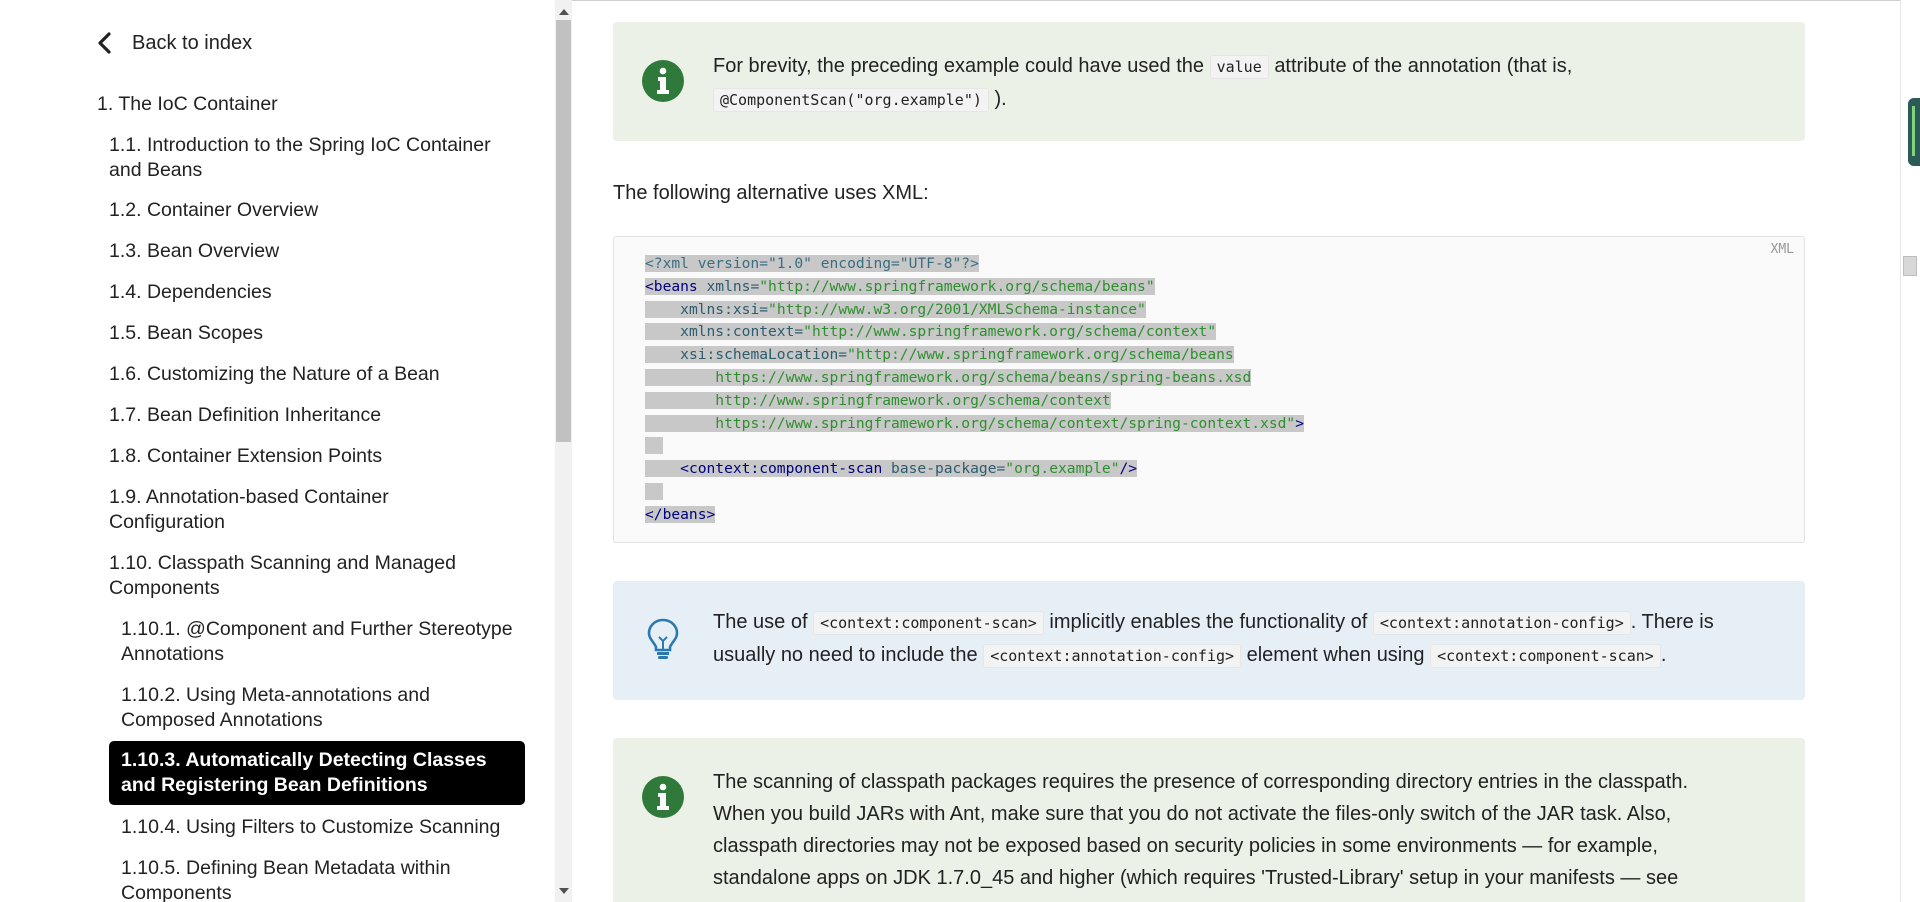 This screenshot has height=902, width=1920. What do you see at coordinates (1663, 655) in the screenshot?
I see `tip-text-part: .` at bounding box center [1663, 655].